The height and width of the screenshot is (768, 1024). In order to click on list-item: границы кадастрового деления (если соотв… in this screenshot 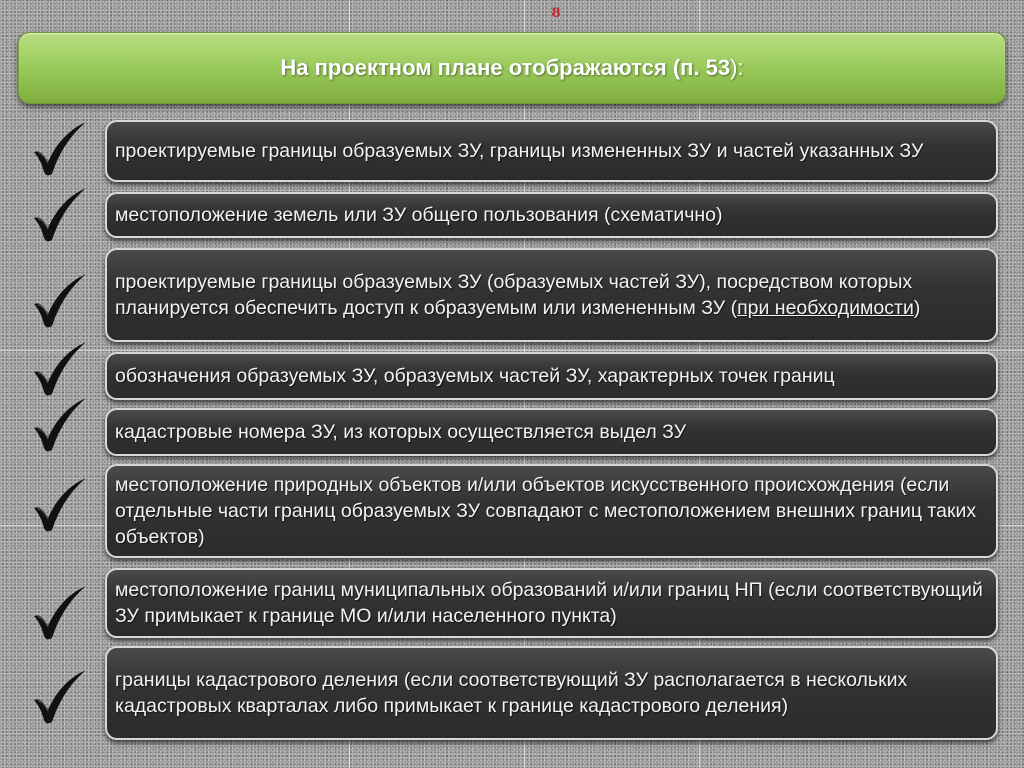, I will do `click(551, 693)`.